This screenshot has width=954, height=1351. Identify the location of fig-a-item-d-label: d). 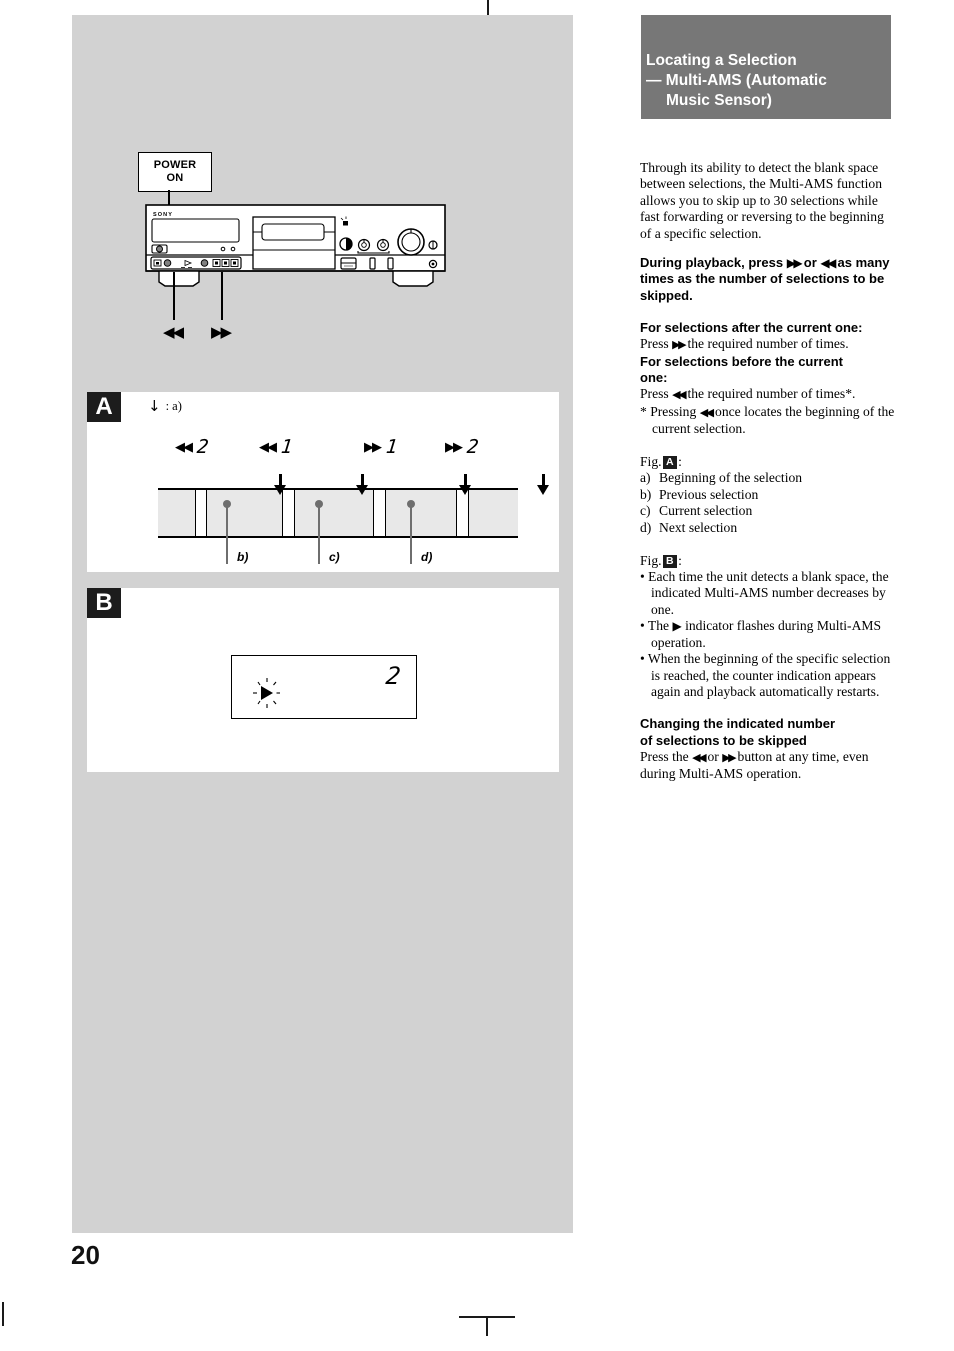
(646, 527).